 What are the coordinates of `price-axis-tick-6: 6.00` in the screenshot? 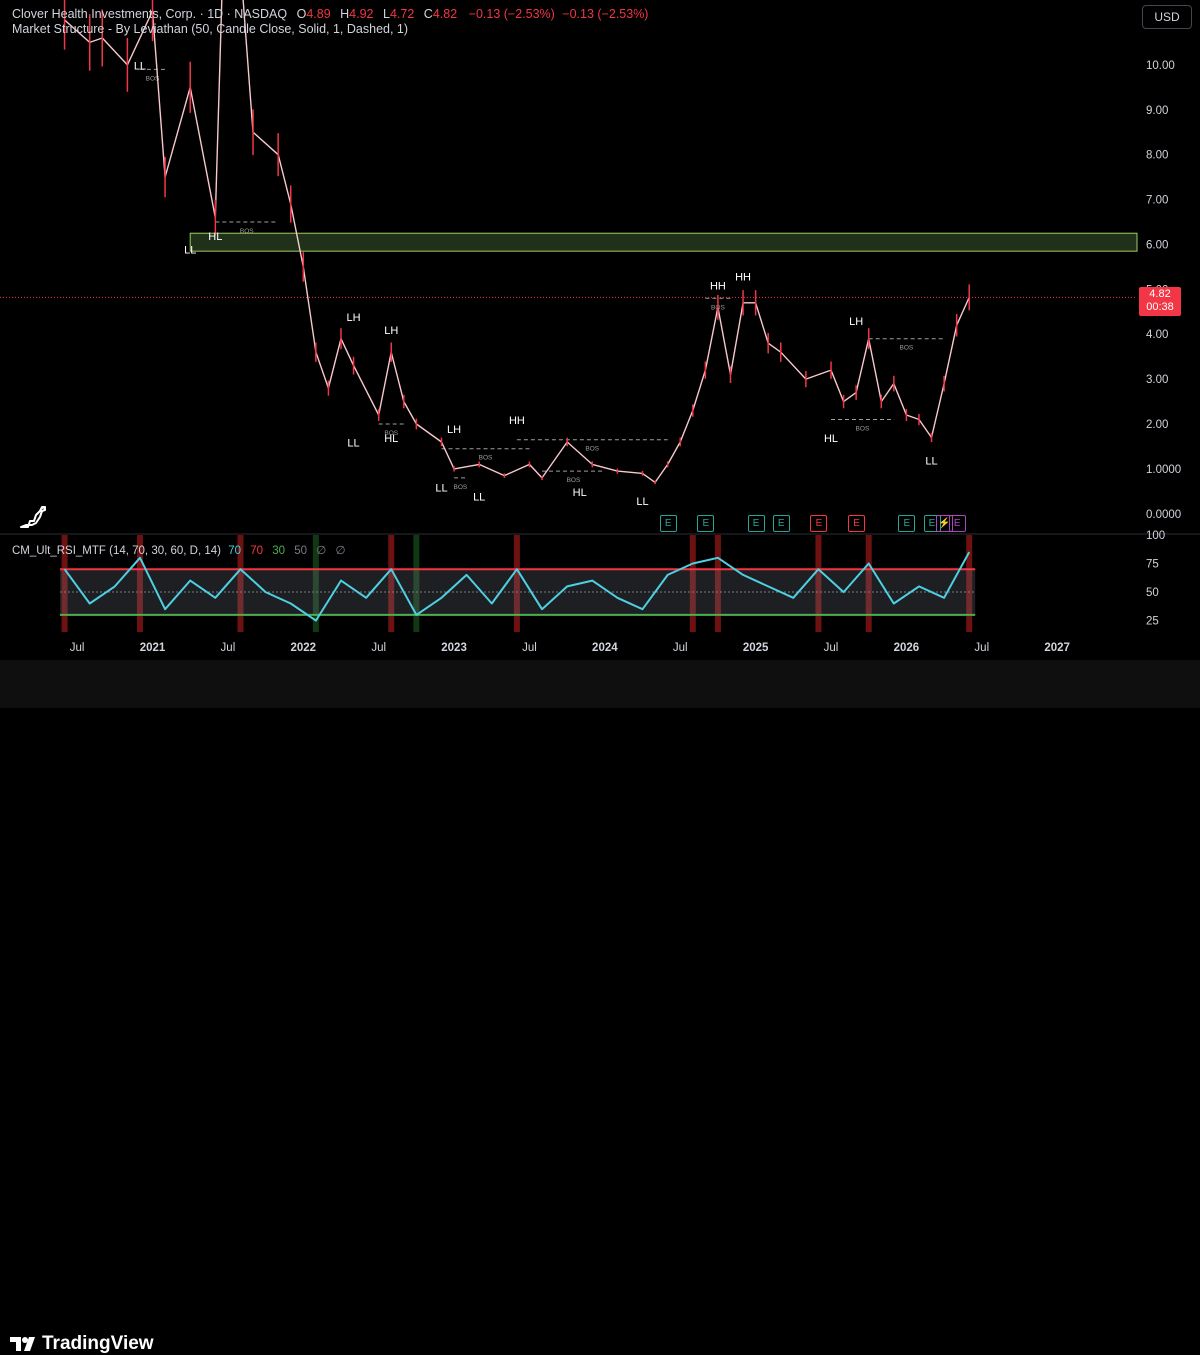 It's located at (1157, 245).